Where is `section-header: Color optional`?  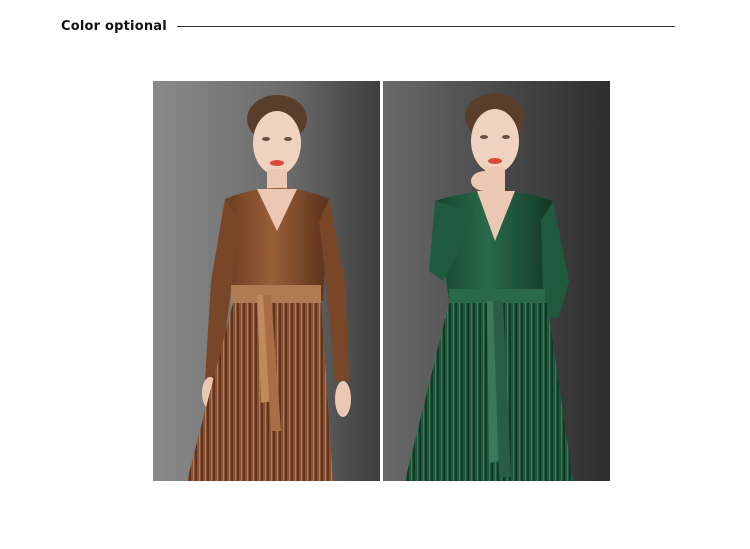
section-header: Color optional is located at coordinates (368, 26).